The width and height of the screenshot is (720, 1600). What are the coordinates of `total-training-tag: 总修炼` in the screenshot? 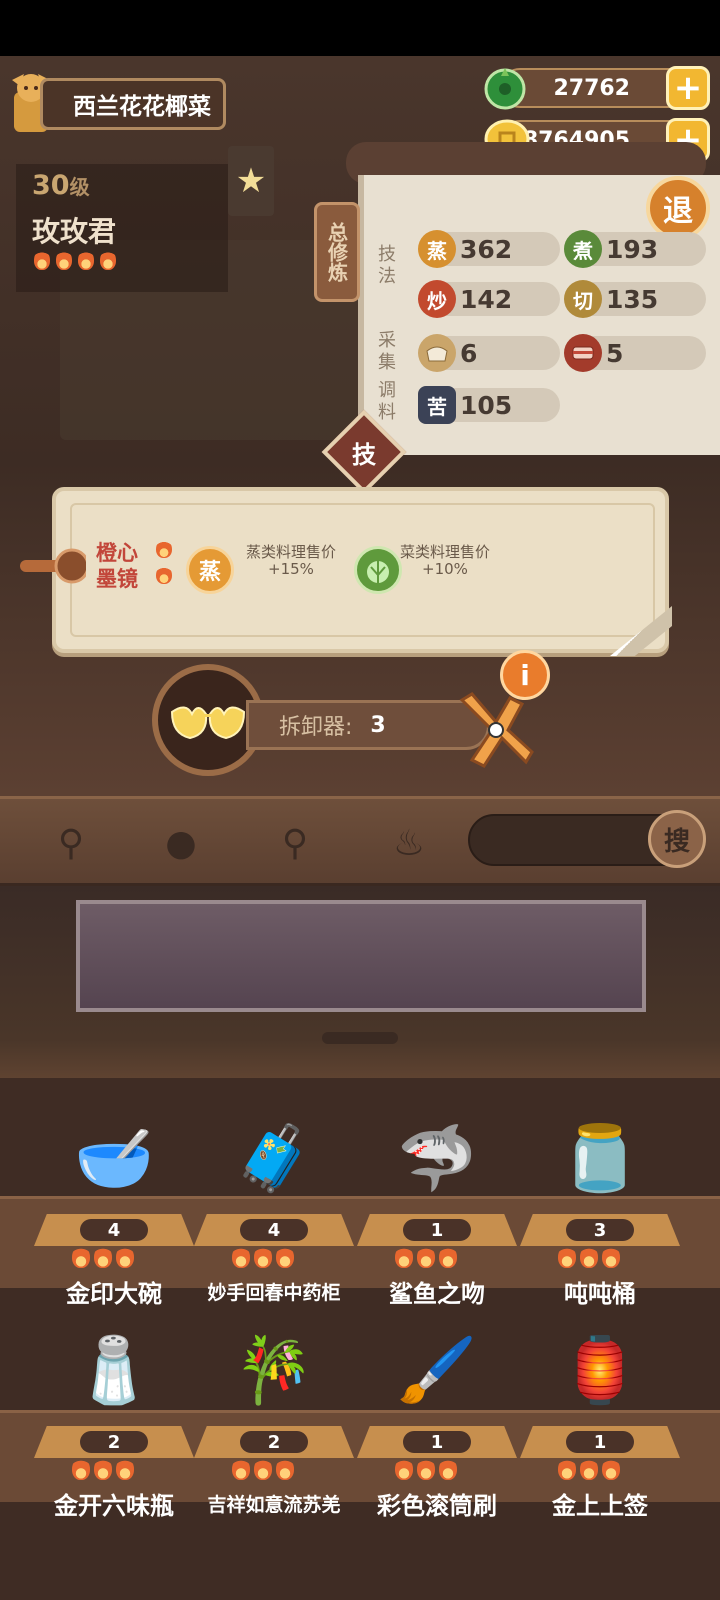 It's located at (337, 252).